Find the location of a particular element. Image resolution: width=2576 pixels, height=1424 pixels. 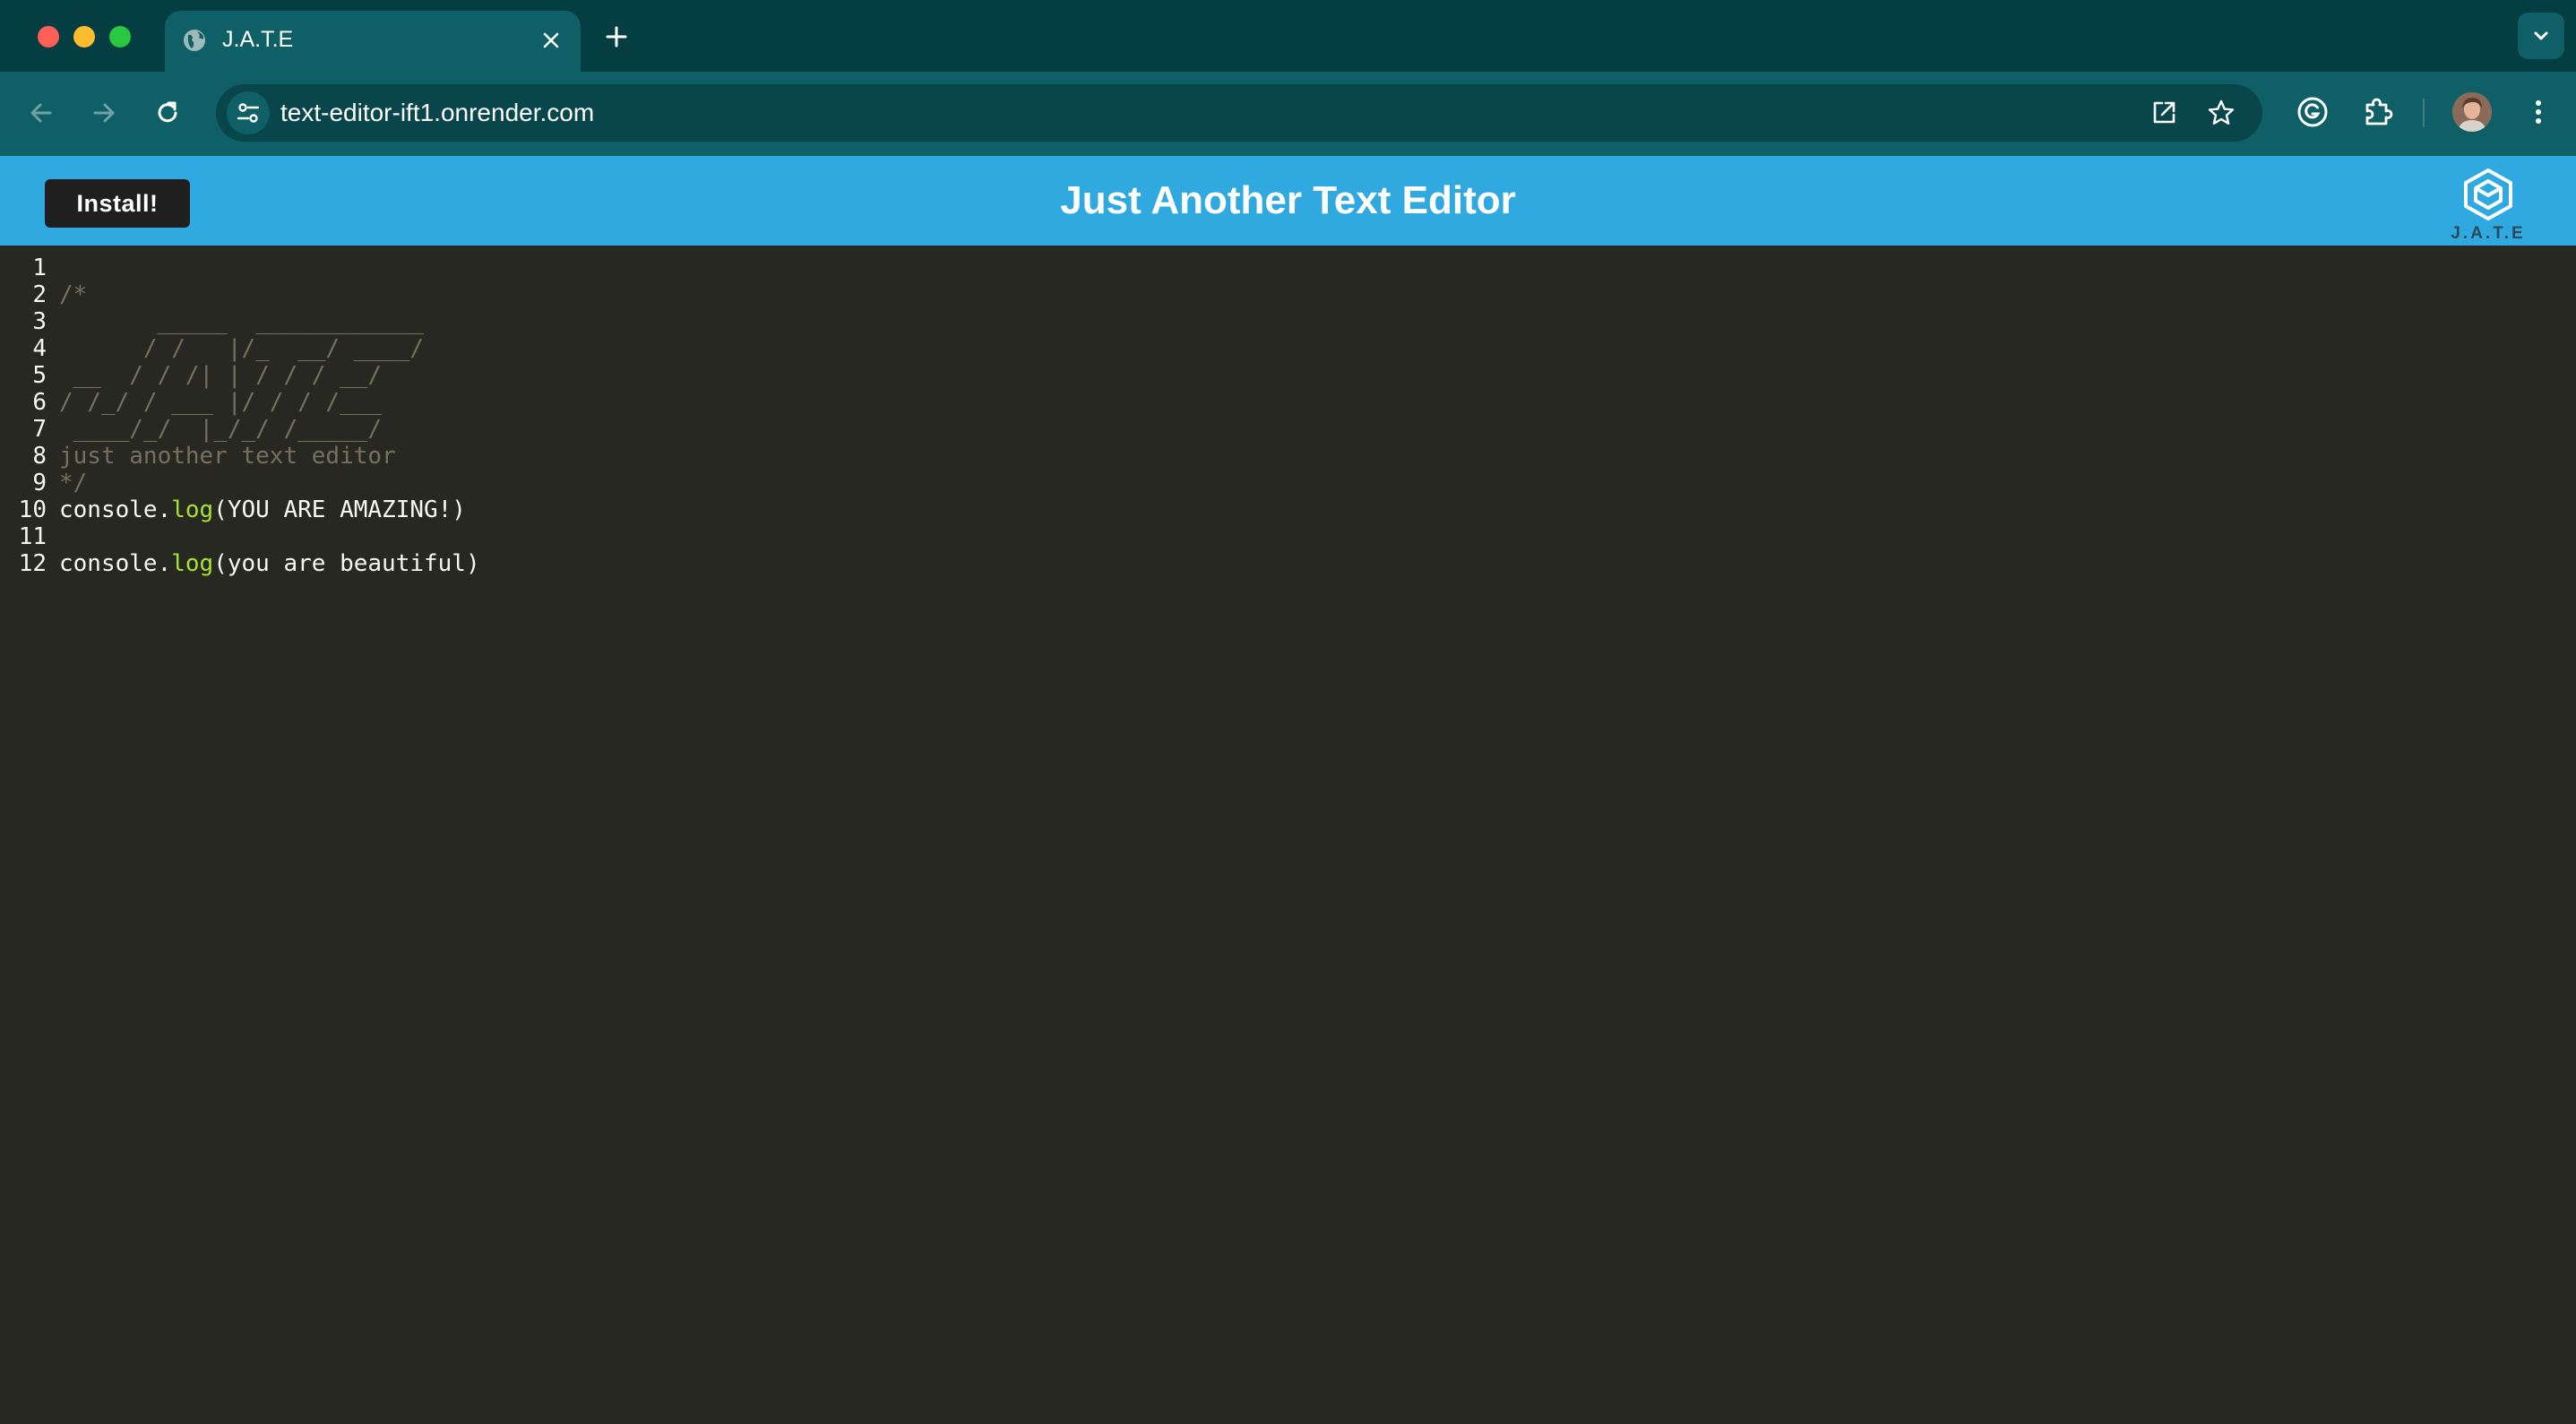

code-token: just another text editor is located at coordinates (227, 457).